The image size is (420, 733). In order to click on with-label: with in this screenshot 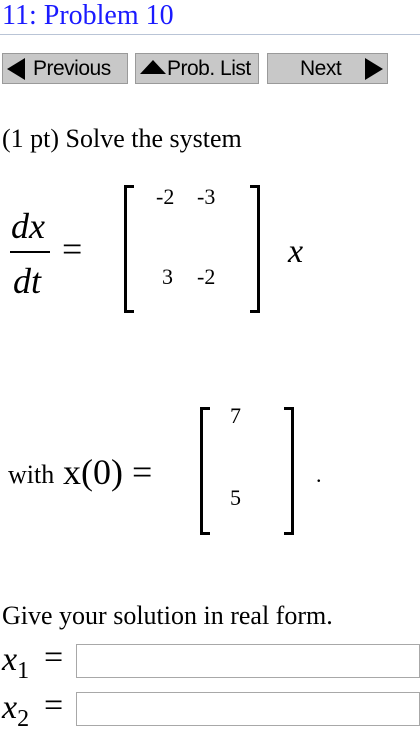, I will do `click(31, 474)`.